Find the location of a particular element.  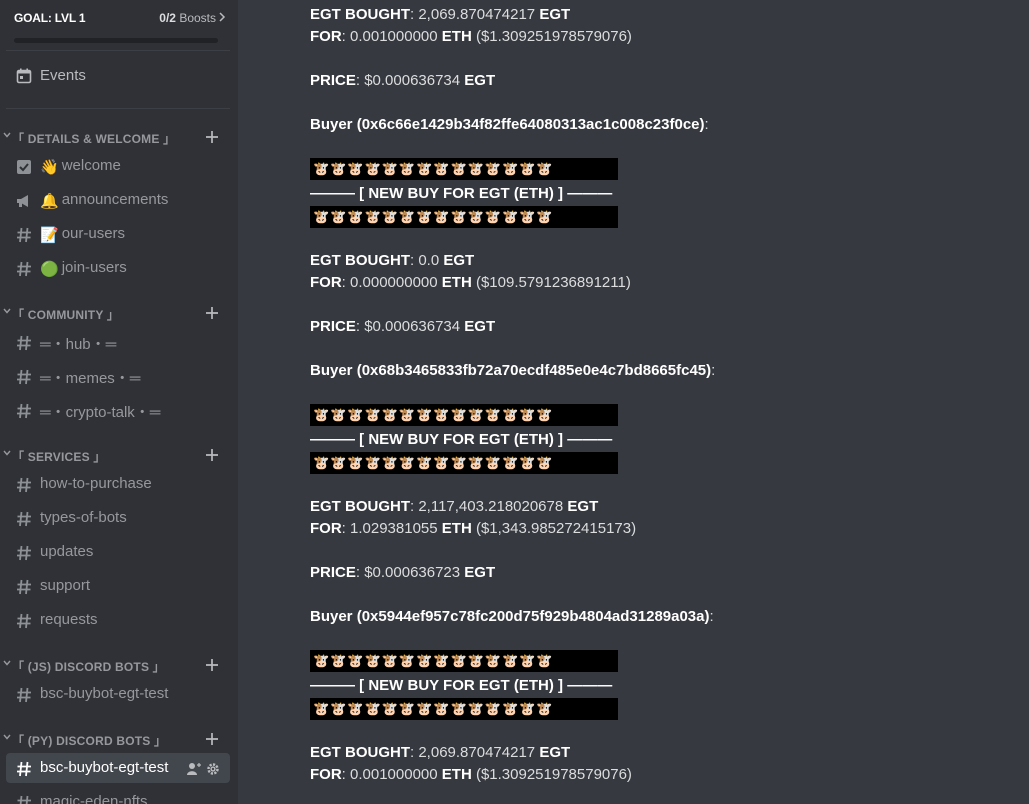

calendar-icon is located at coordinates (24, 76).